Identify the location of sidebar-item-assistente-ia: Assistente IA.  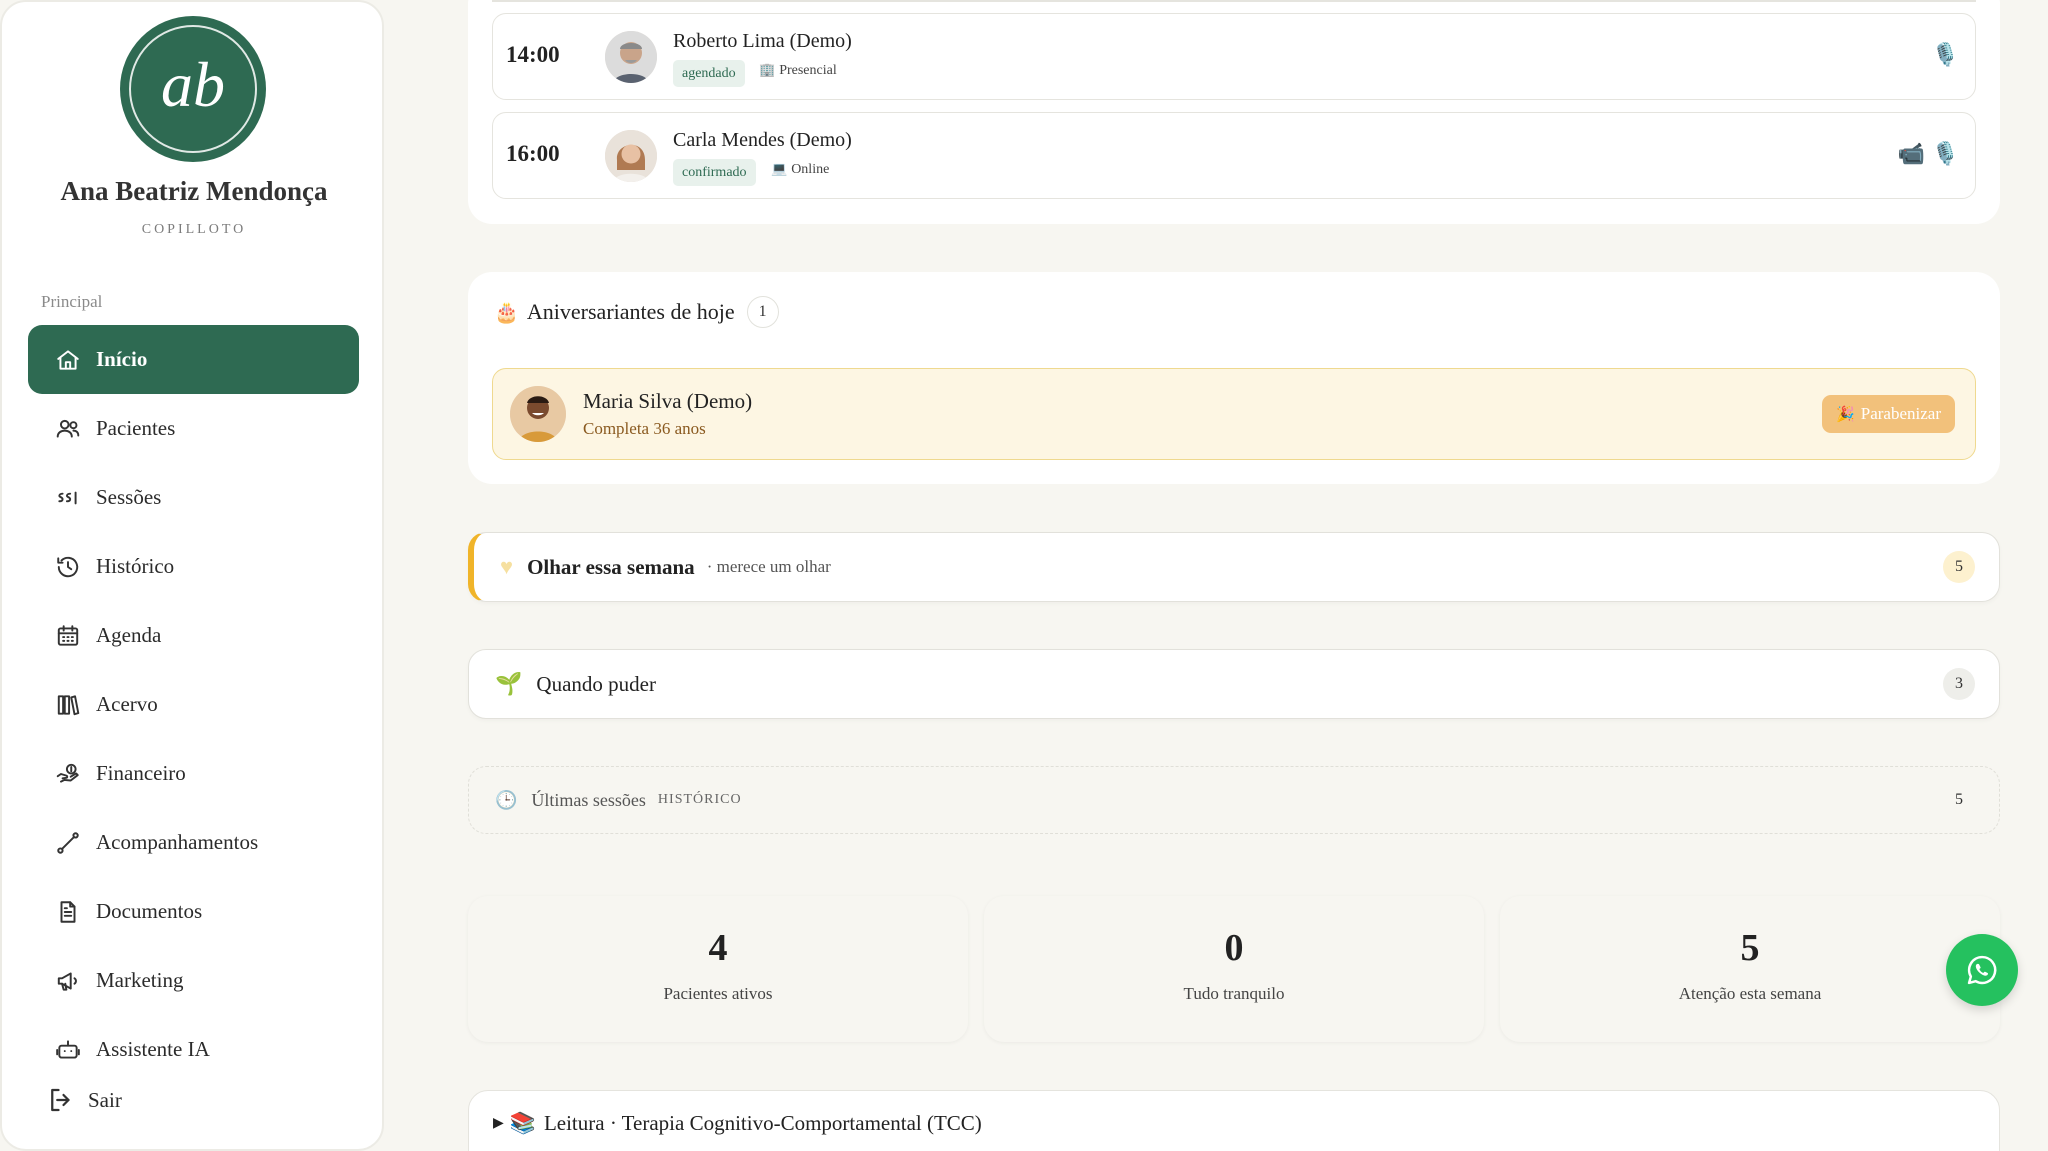
(193, 1037).